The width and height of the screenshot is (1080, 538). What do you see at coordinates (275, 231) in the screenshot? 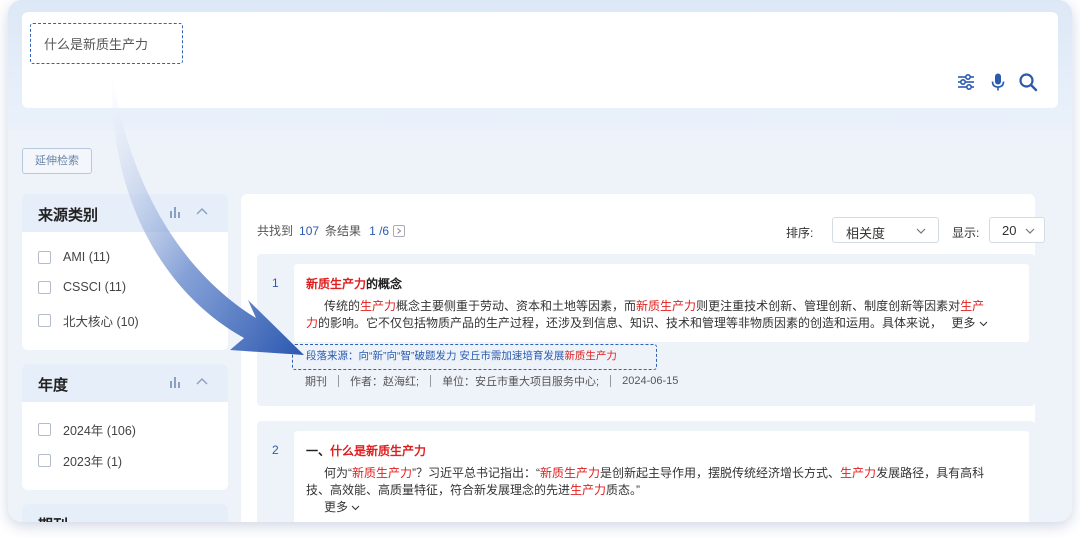
I see `summary-prefix: 共找到` at bounding box center [275, 231].